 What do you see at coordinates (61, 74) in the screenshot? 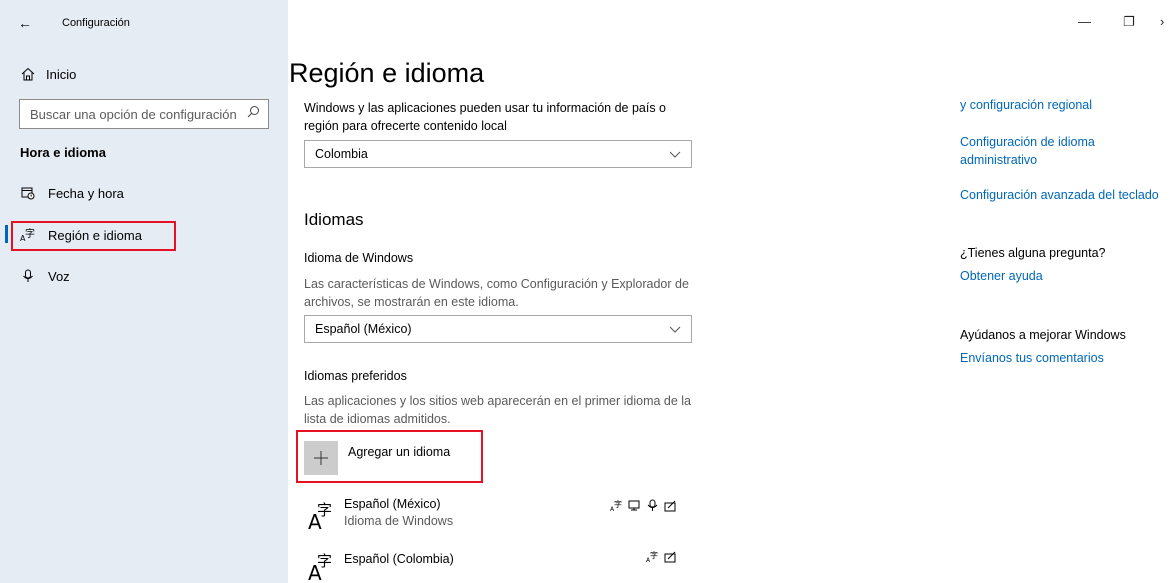
I see `sidebar-item-label: Inicio` at bounding box center [61, 74].